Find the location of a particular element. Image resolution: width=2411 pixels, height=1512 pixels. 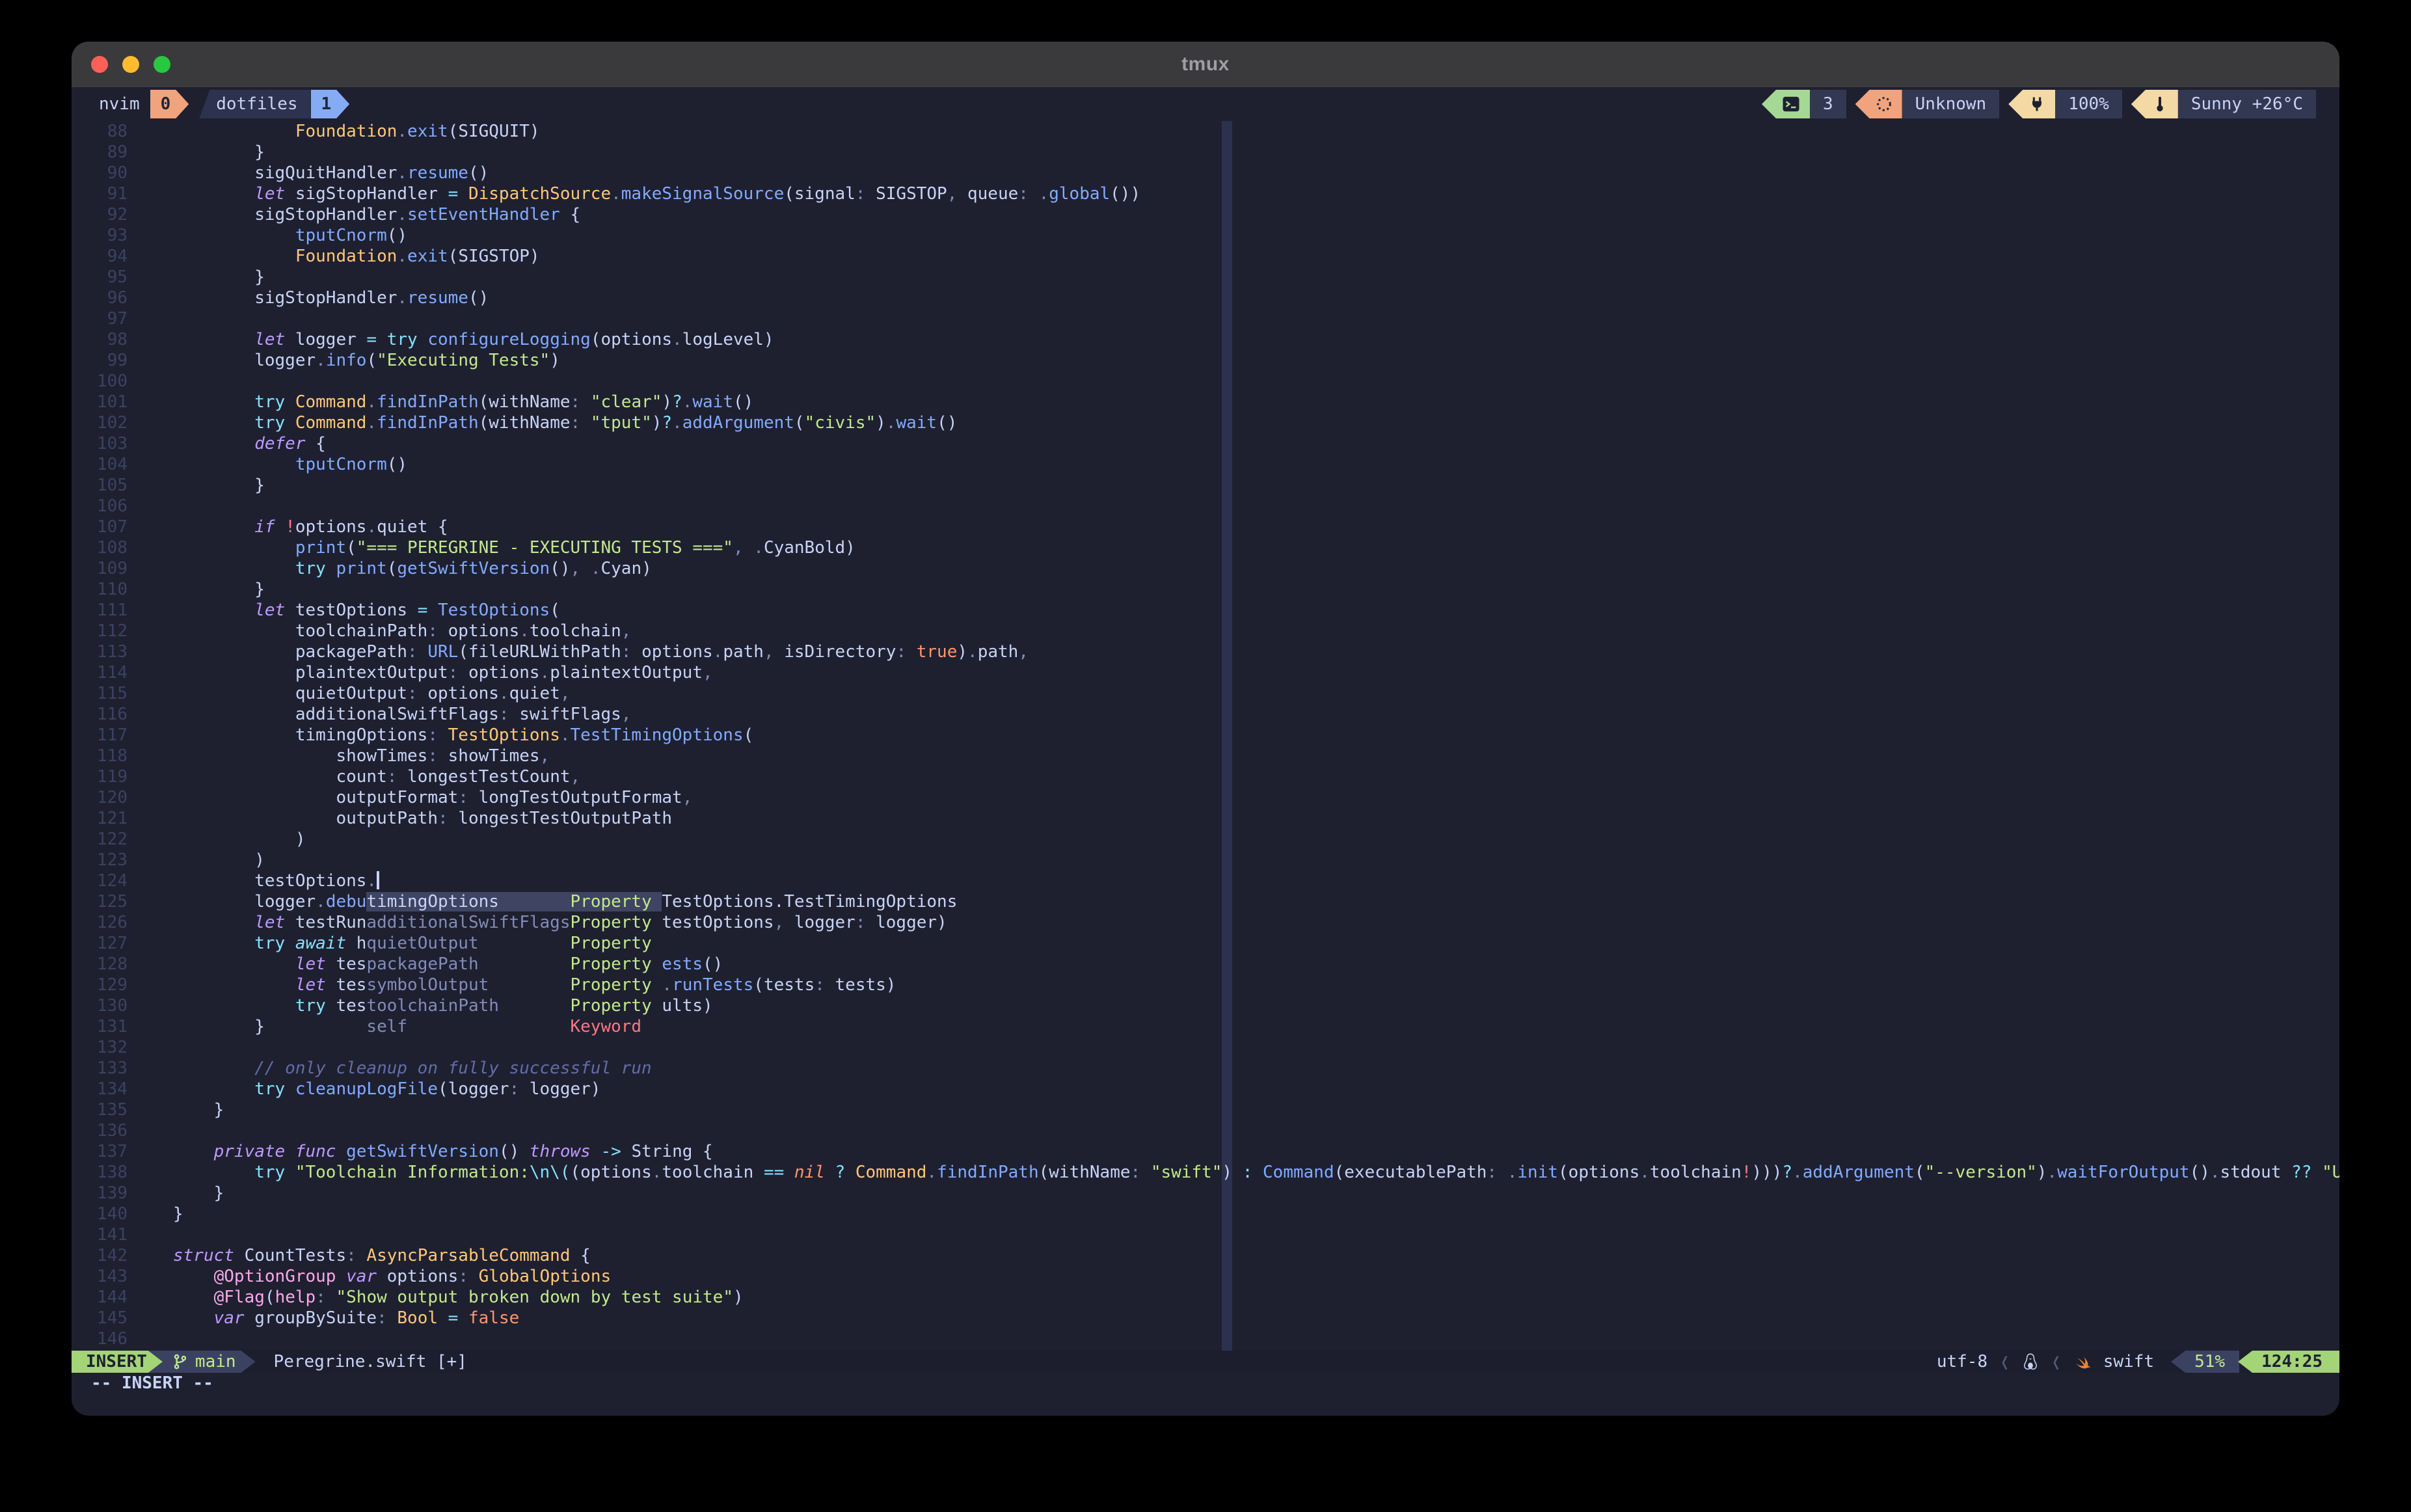

code-token: } is located at coordinates (178, 1214).